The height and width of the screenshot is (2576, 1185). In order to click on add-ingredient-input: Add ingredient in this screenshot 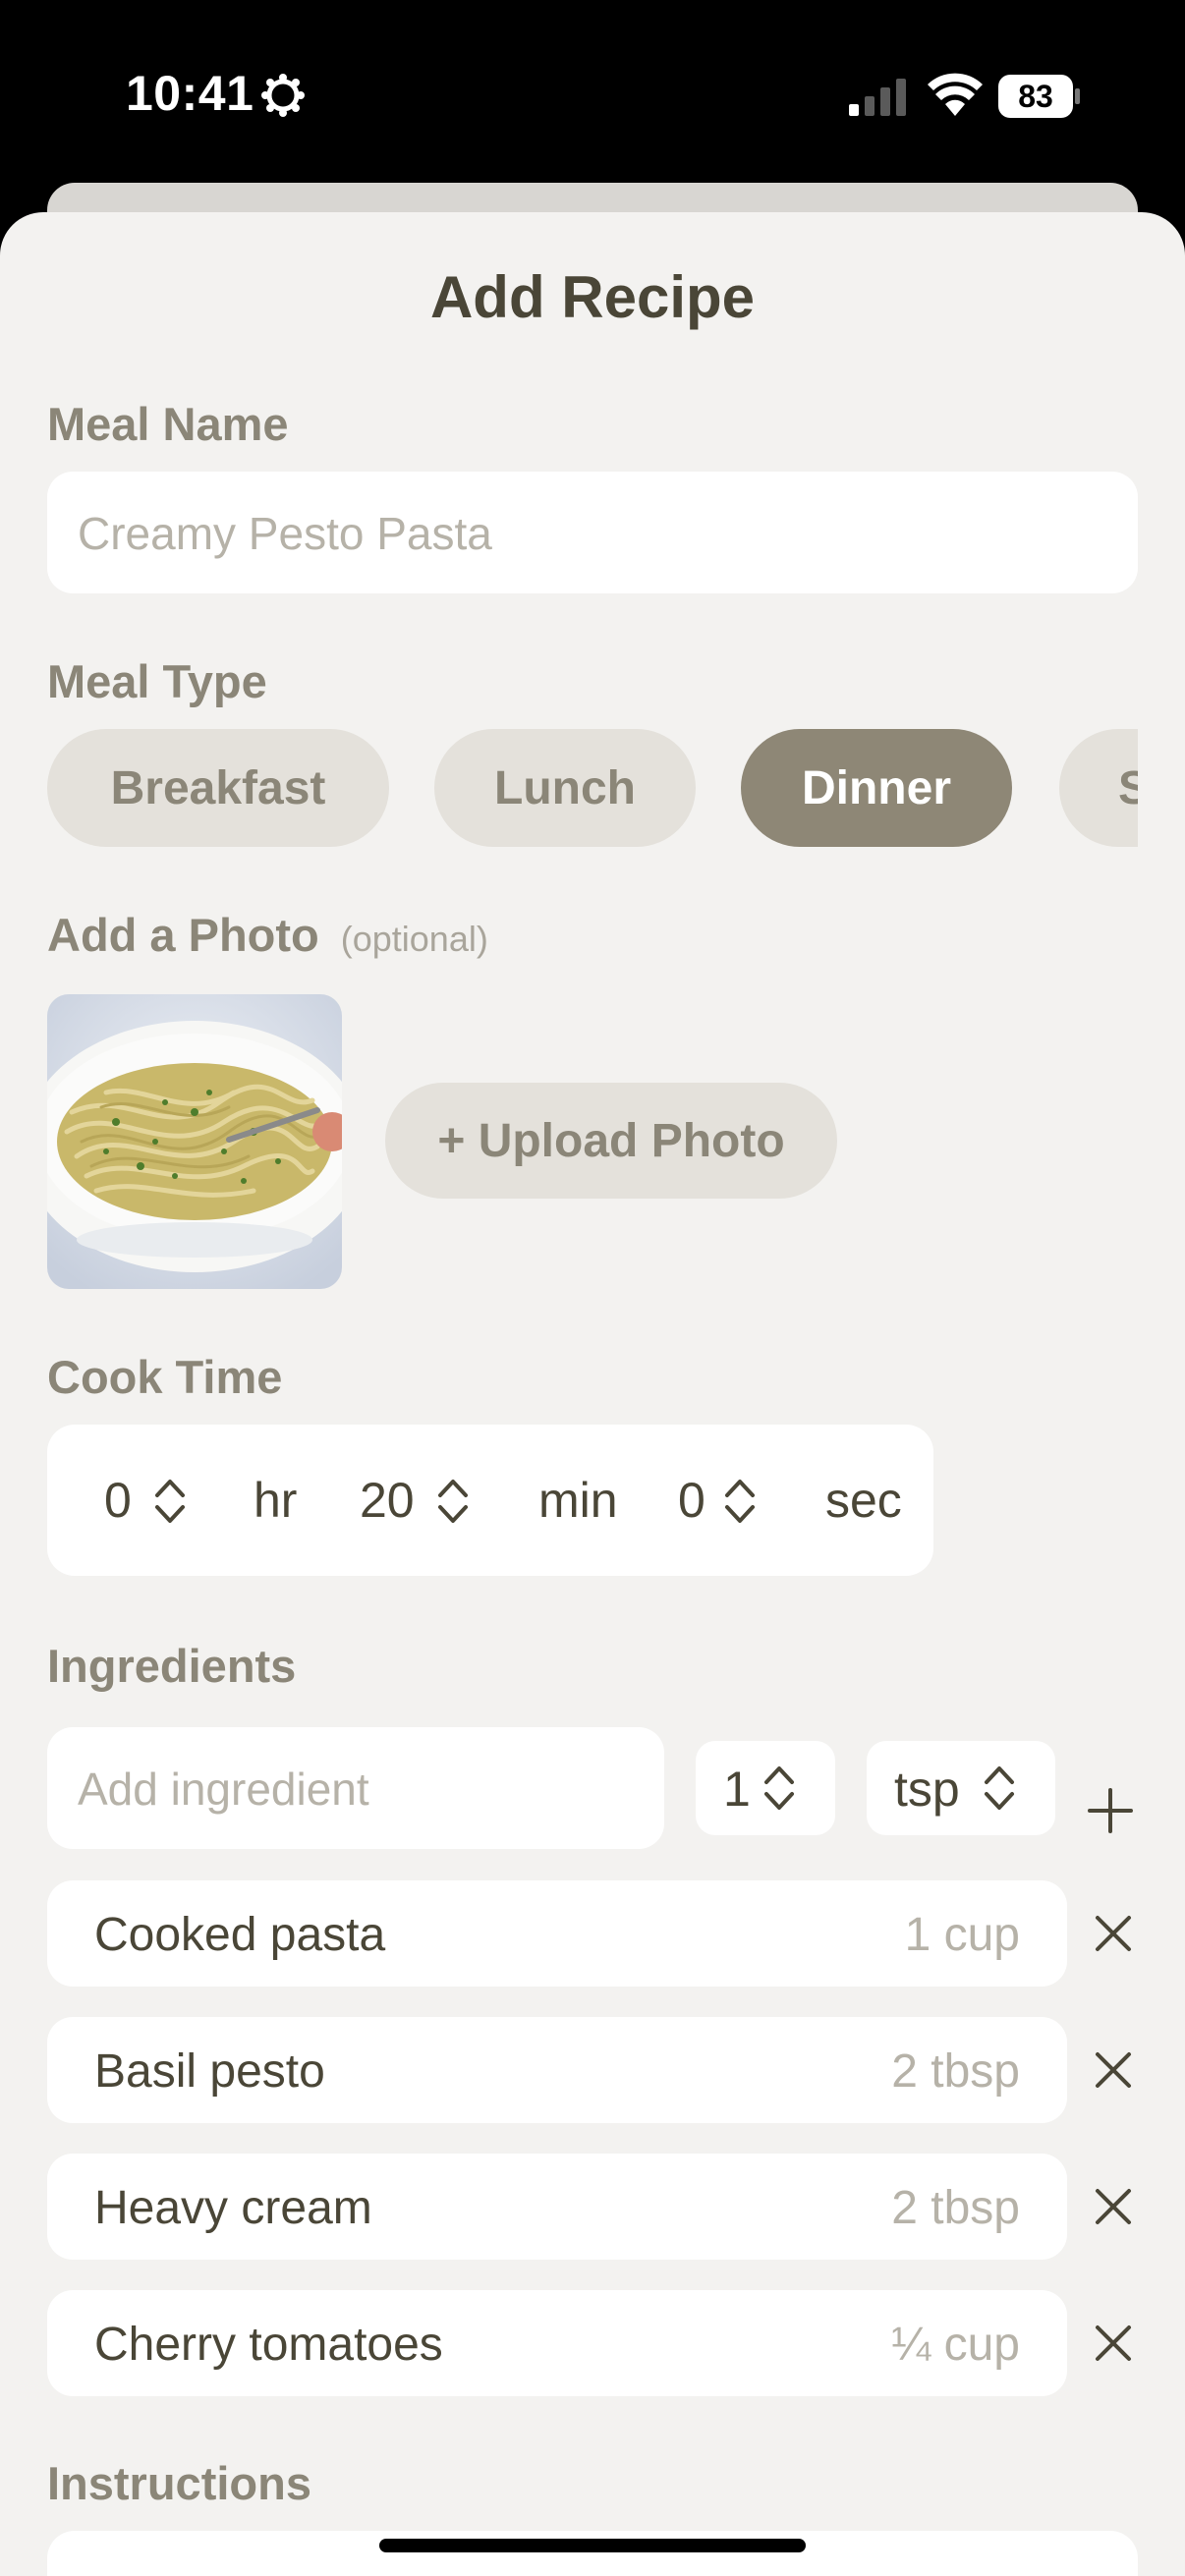, I will do `click(355, 1788)`.